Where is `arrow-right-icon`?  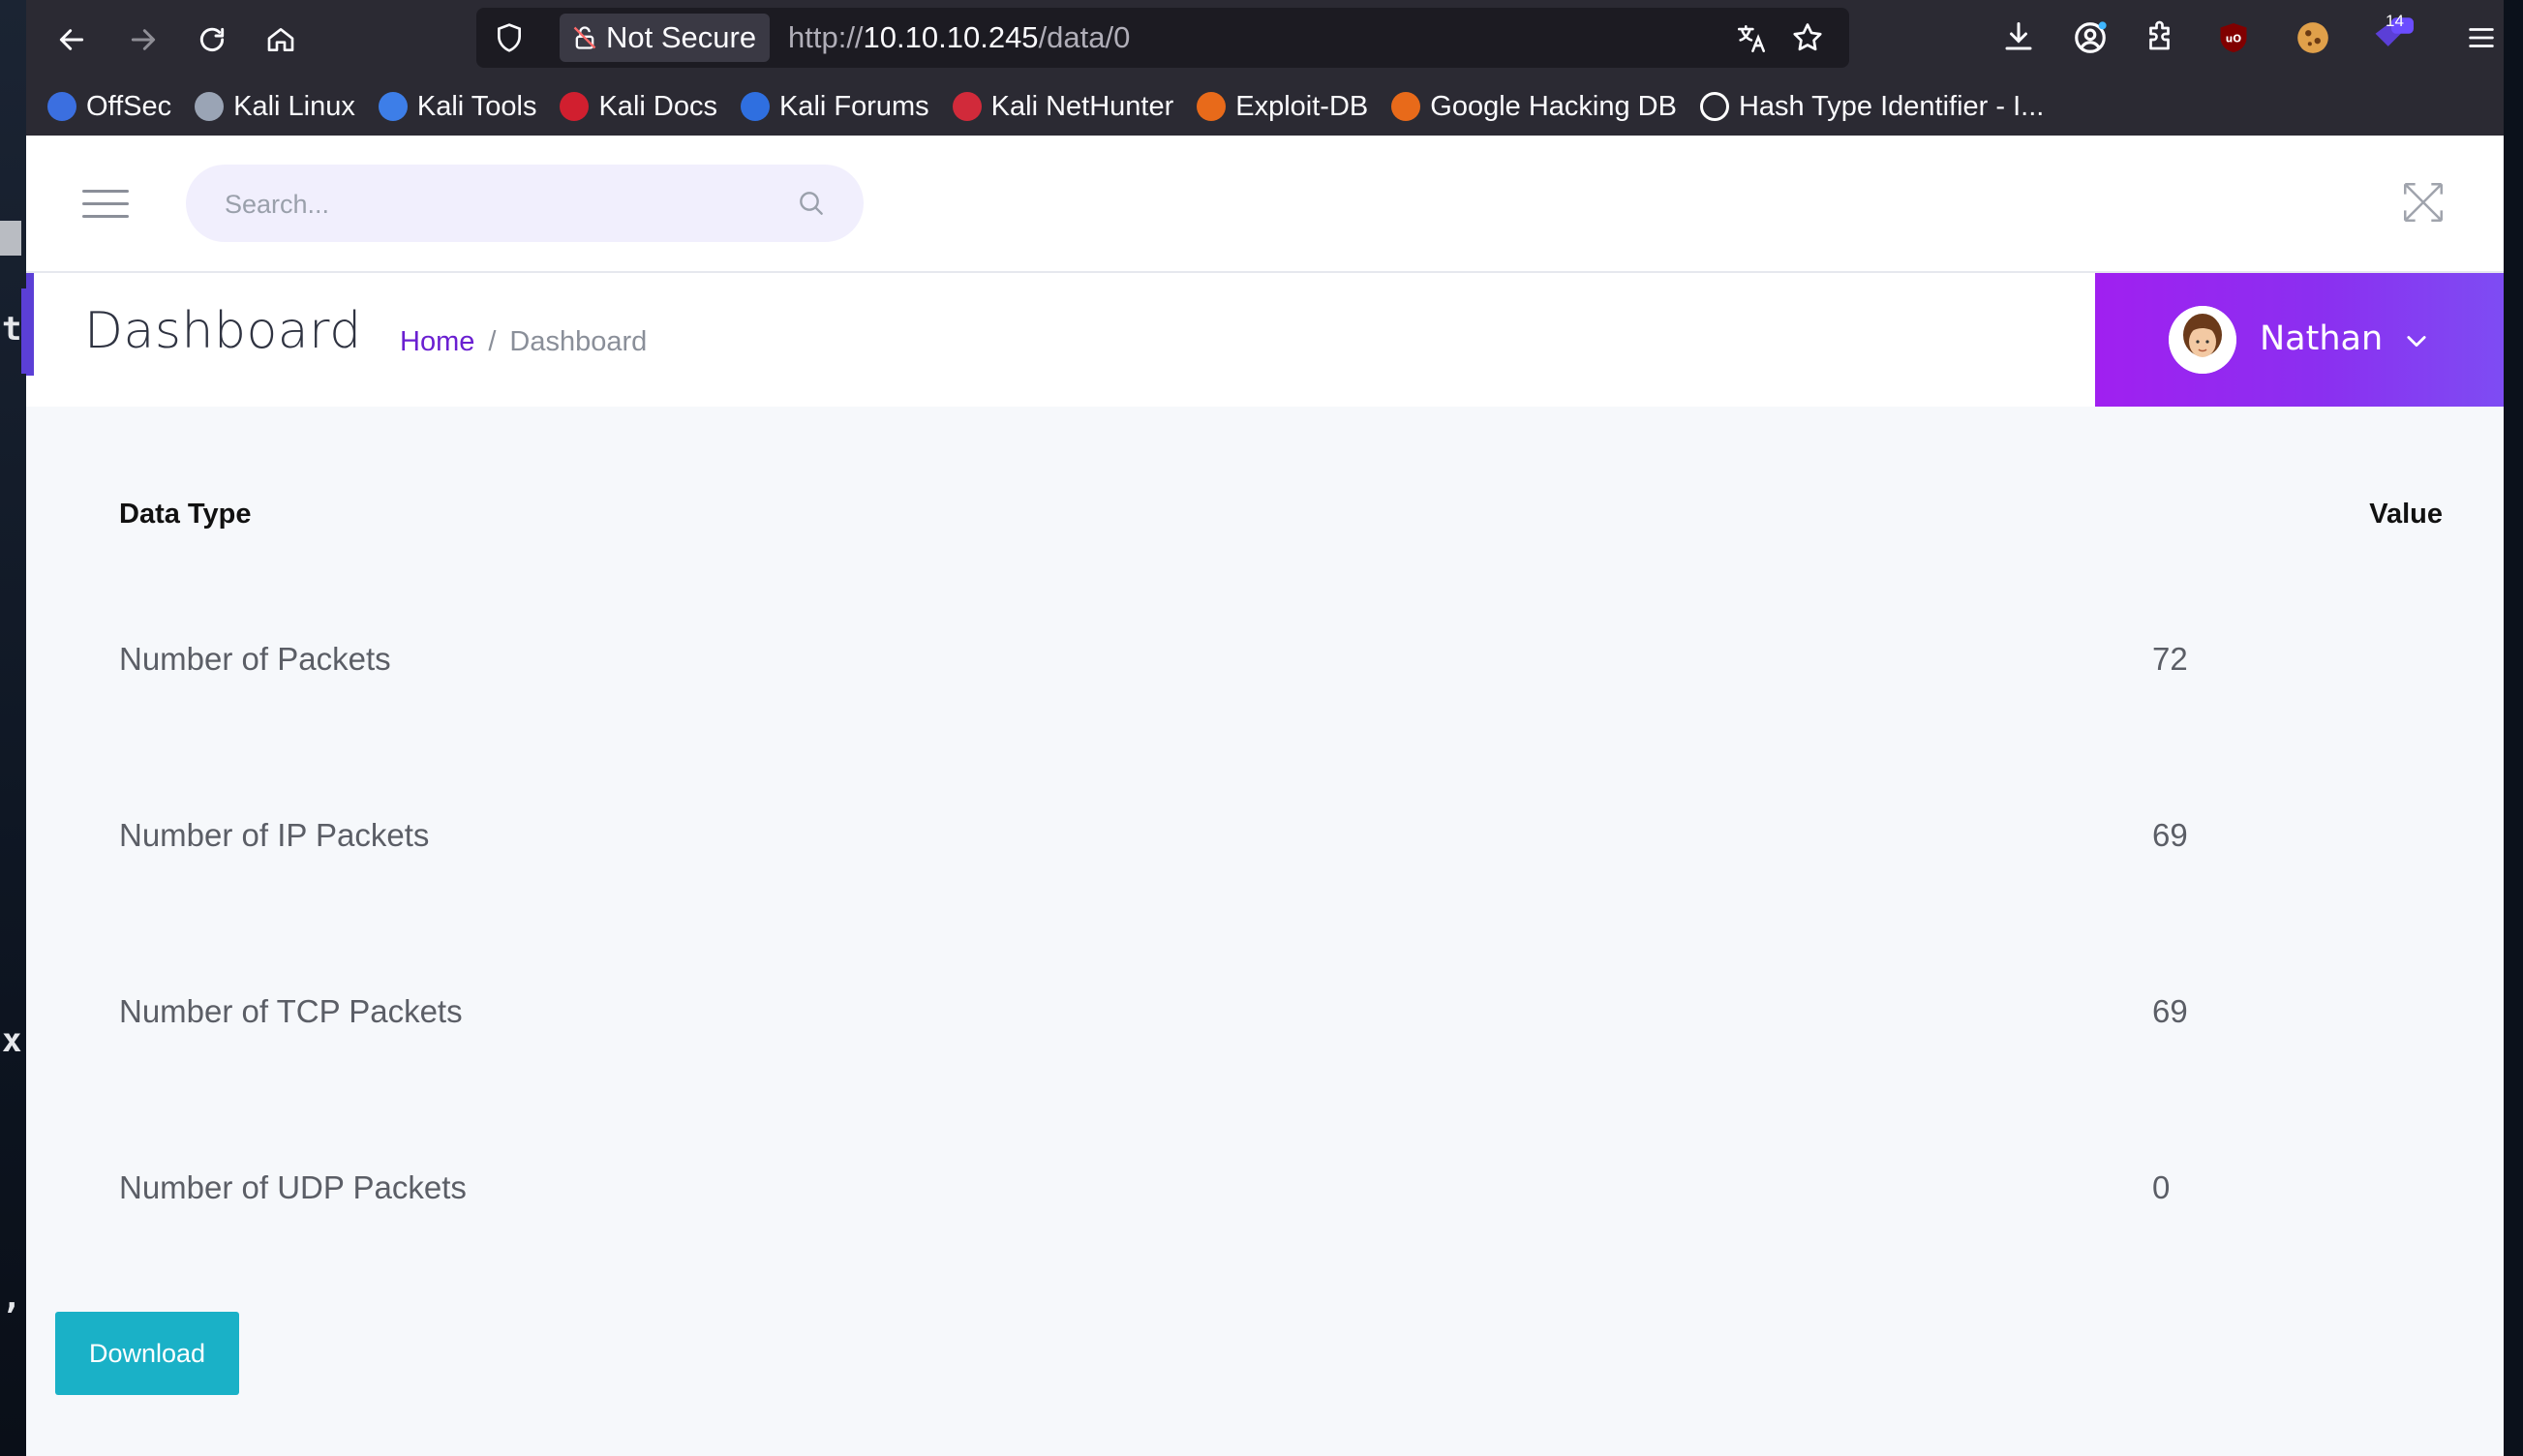
arrow-right-icon is located at coordinates (143, 39).